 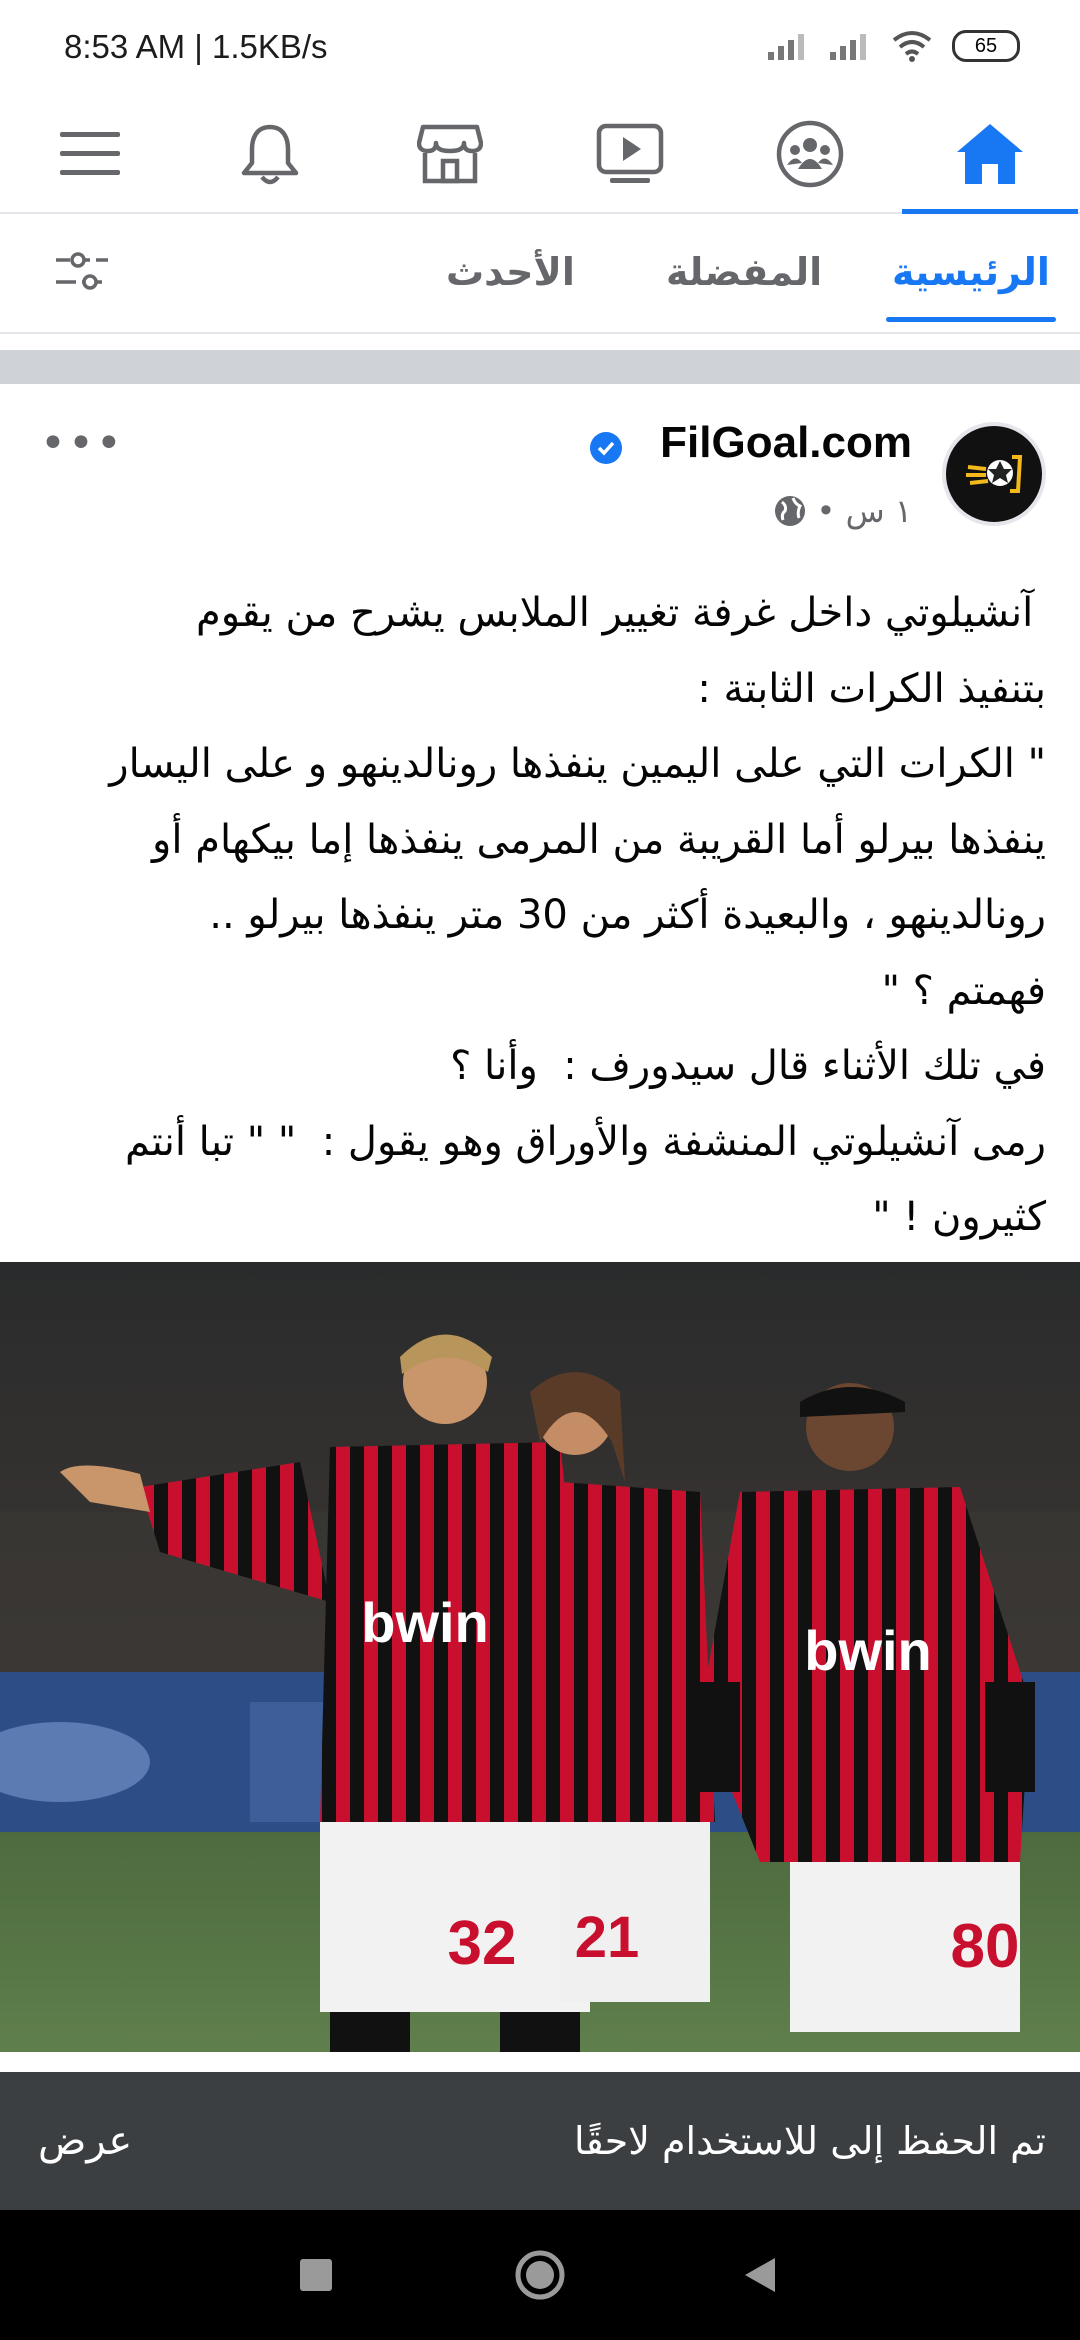 I want to click on snackbar-message: تم الحفظ إلى للاستخدام لاحقًا, so click(x=809, y=2141).